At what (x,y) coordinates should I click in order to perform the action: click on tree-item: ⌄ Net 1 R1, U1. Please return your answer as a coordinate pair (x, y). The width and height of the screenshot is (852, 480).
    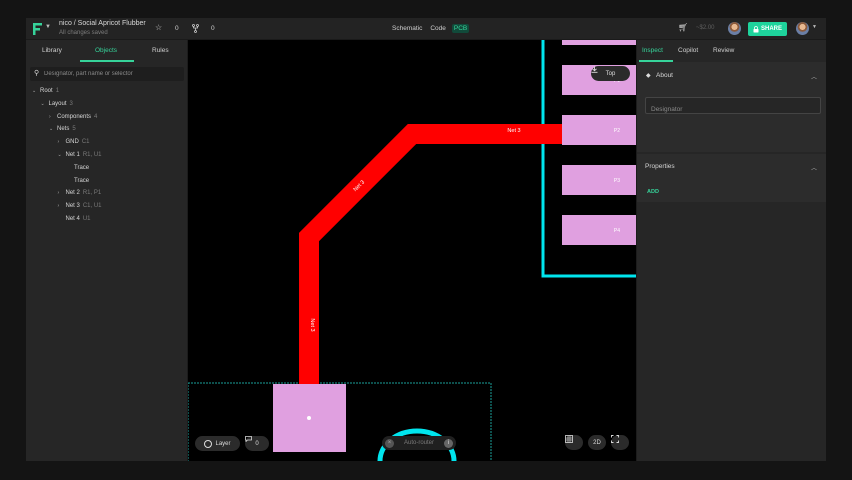
    Looking at the image, I should click on (80, 155).